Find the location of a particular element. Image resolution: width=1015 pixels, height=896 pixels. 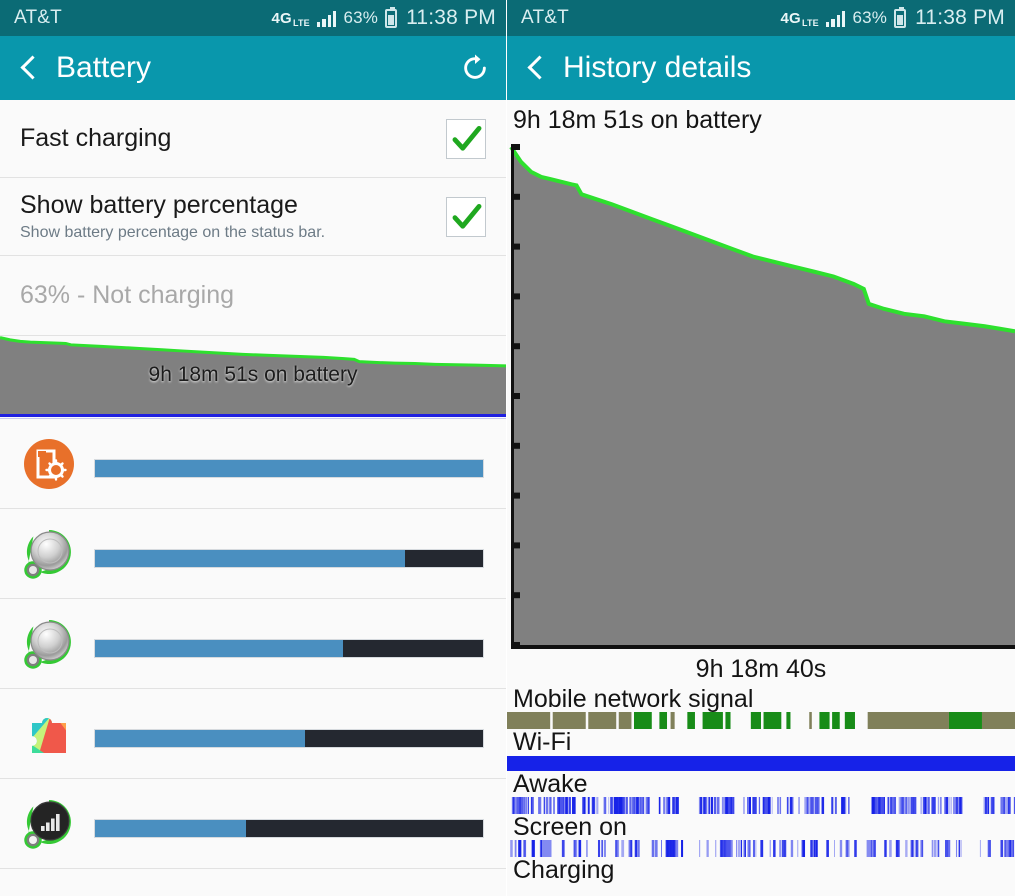

timeline-track-label: Charging is located at coordinates (564, 870).